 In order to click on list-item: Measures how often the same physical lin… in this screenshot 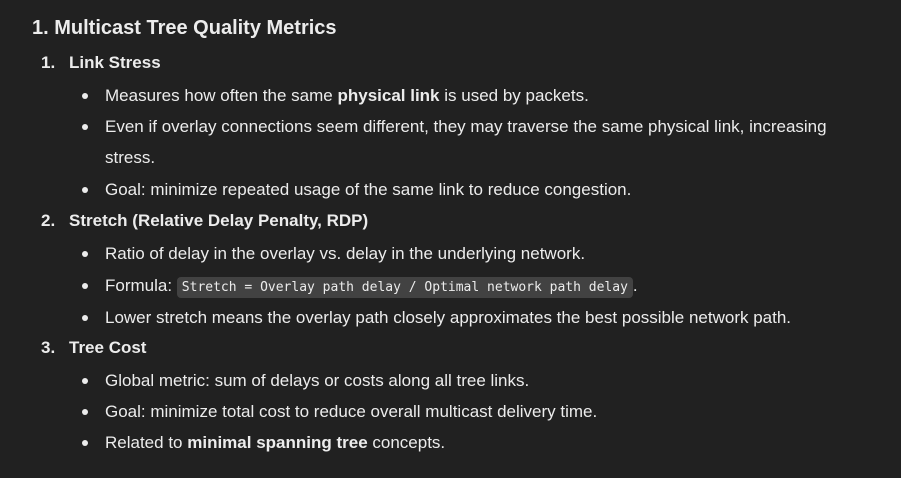, I will do `click(480, 95)`.